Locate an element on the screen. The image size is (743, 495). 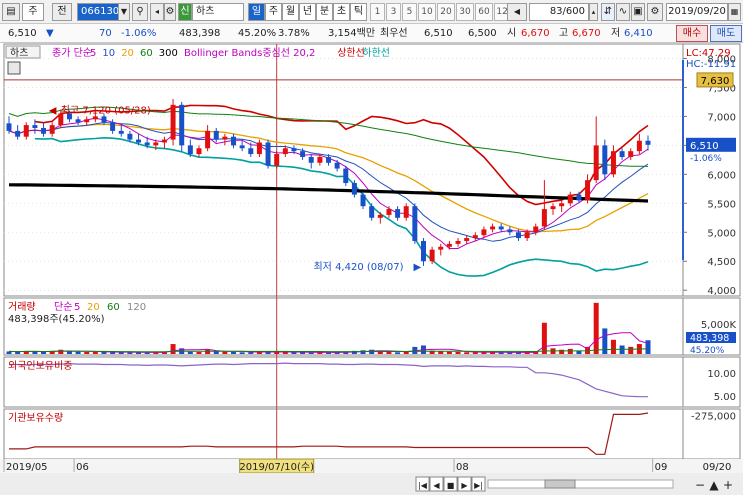
mode-select: 주 is located at coordinates (33, 12).